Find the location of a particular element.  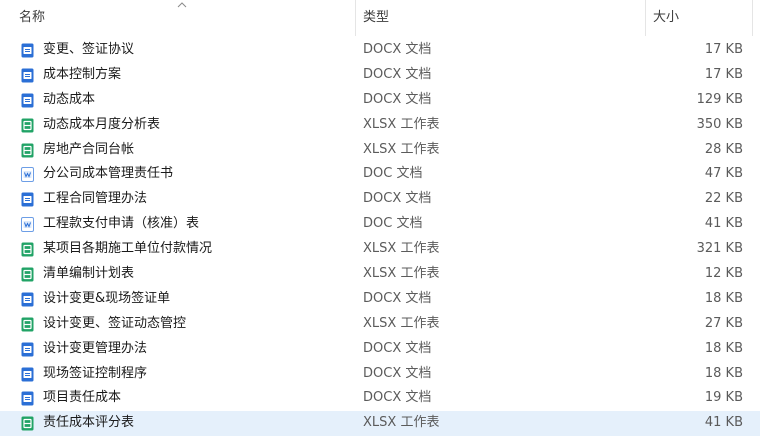

file-row: 成本控制方案 DOCX 文档 17 KB is located at coordinates (380, 75).